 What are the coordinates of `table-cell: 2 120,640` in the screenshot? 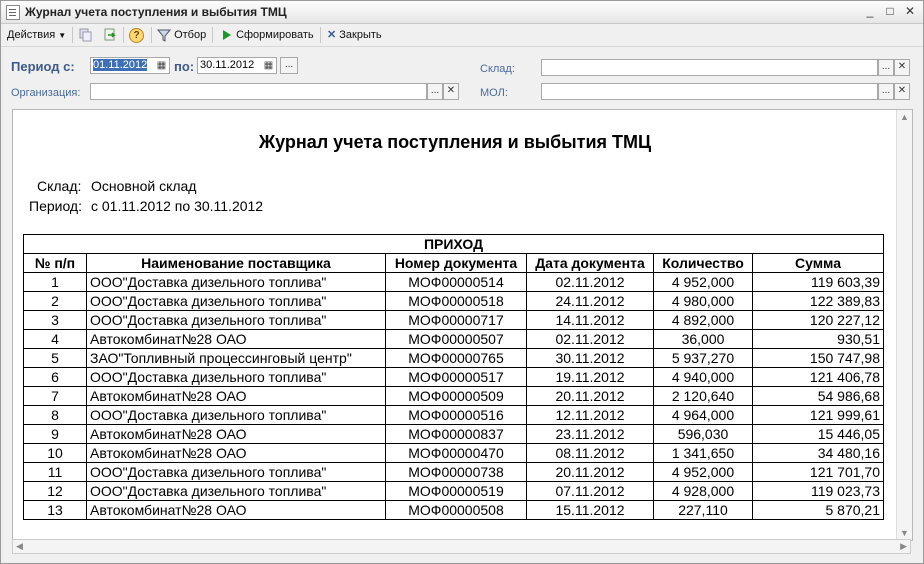 It's located at (703, 396).